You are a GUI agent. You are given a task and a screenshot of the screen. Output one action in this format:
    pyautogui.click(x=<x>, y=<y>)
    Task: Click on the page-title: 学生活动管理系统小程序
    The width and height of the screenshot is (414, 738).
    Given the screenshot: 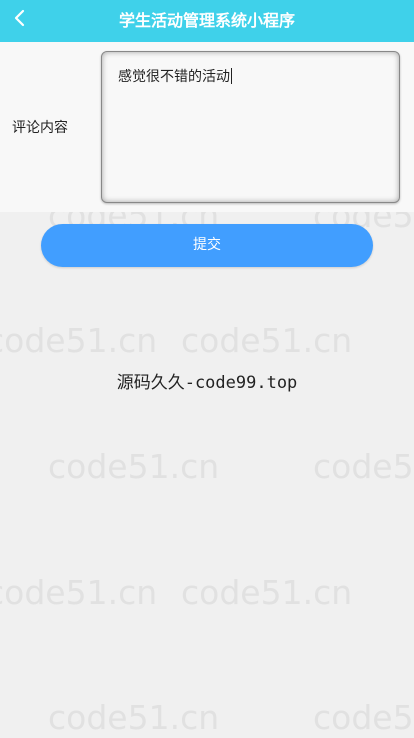 What is the action you would take?
    pyautogui.click(x=206, y=20)
    